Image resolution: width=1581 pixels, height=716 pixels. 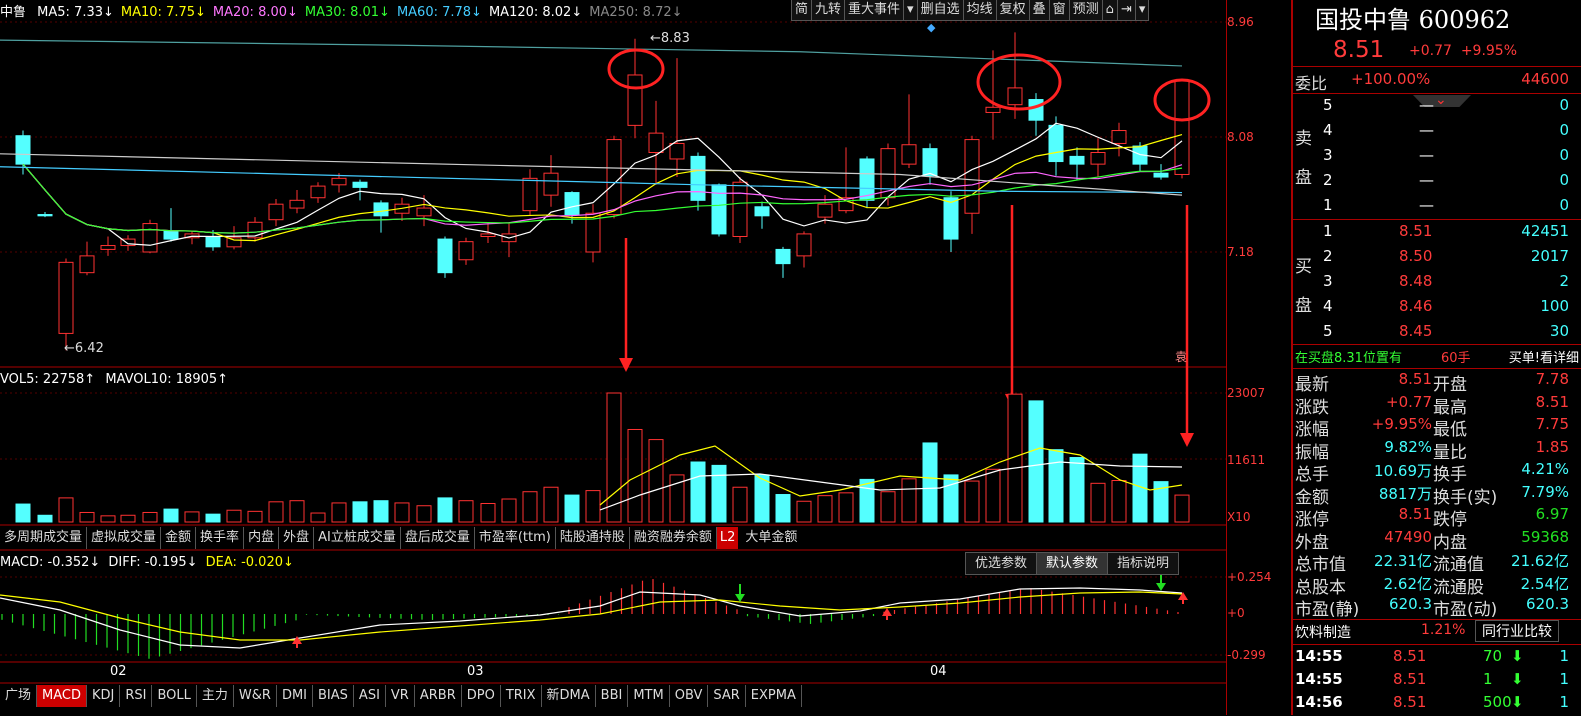 What do you see at coordinates (1437, 562) in the screenshot?
I see `stat-row: 总市值 22.31亿 流通值 21.62亿` at bounding box center [1437, 562].